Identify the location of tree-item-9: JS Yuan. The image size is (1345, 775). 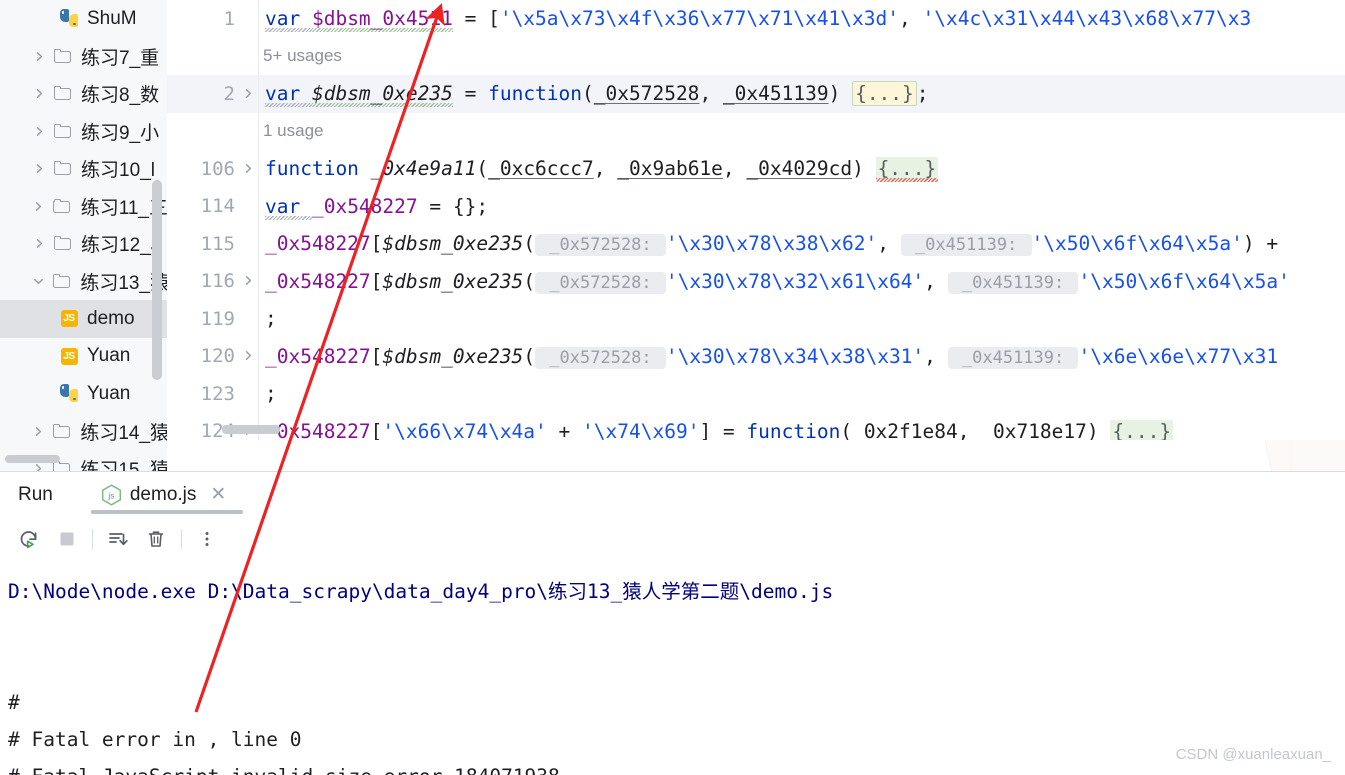
(83, 357).